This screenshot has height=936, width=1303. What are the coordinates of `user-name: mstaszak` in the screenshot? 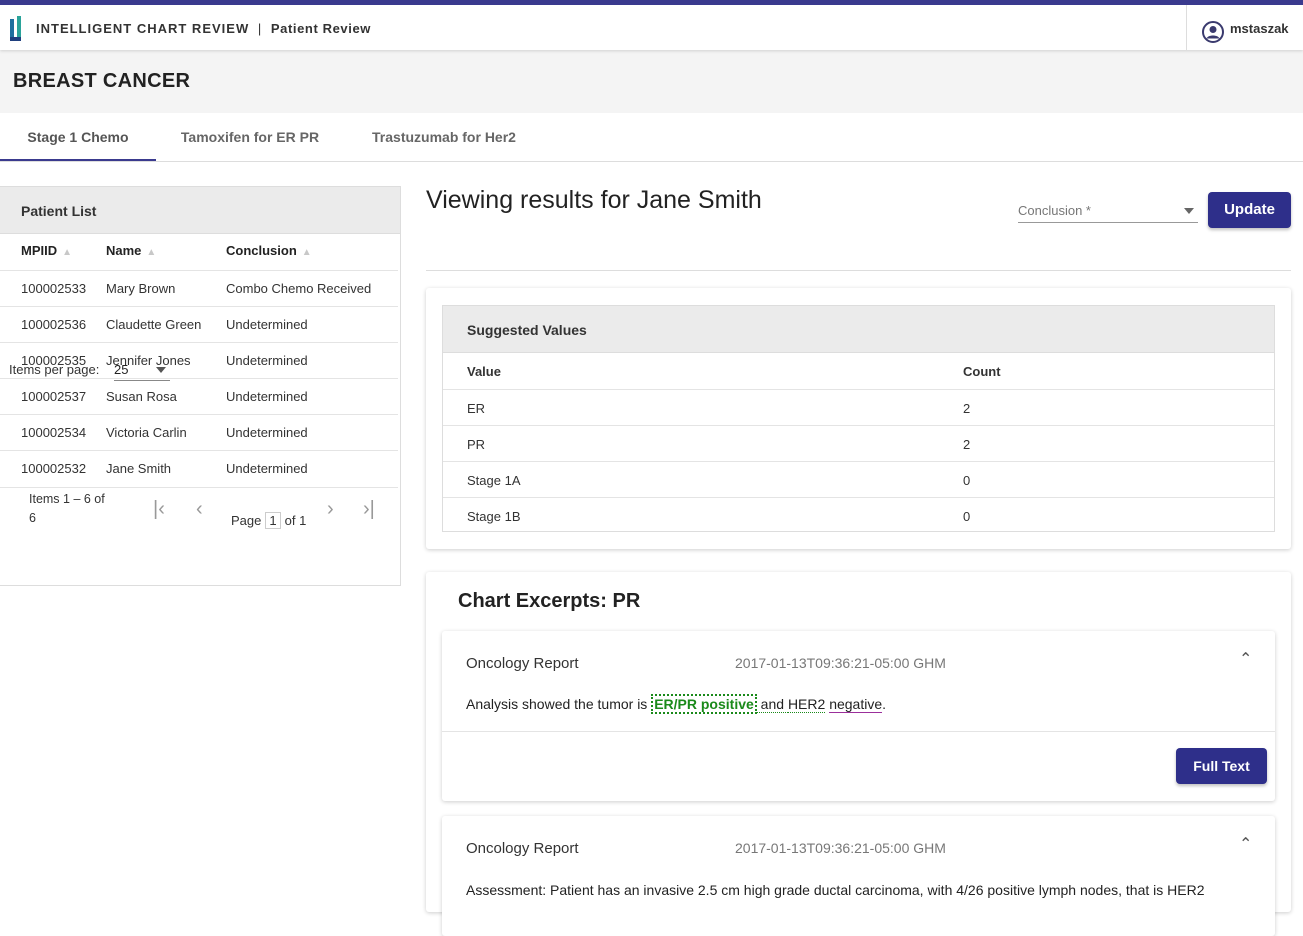 It's located at (1259, 28).